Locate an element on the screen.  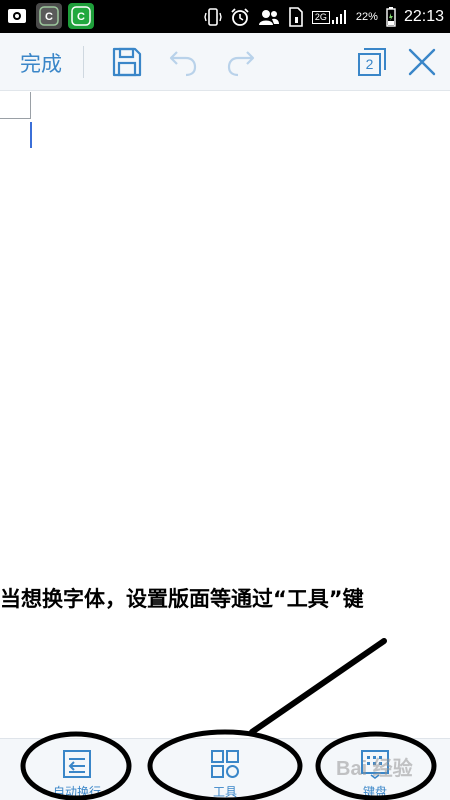
tools-button: 工具 is located at coordinates (225, 769).